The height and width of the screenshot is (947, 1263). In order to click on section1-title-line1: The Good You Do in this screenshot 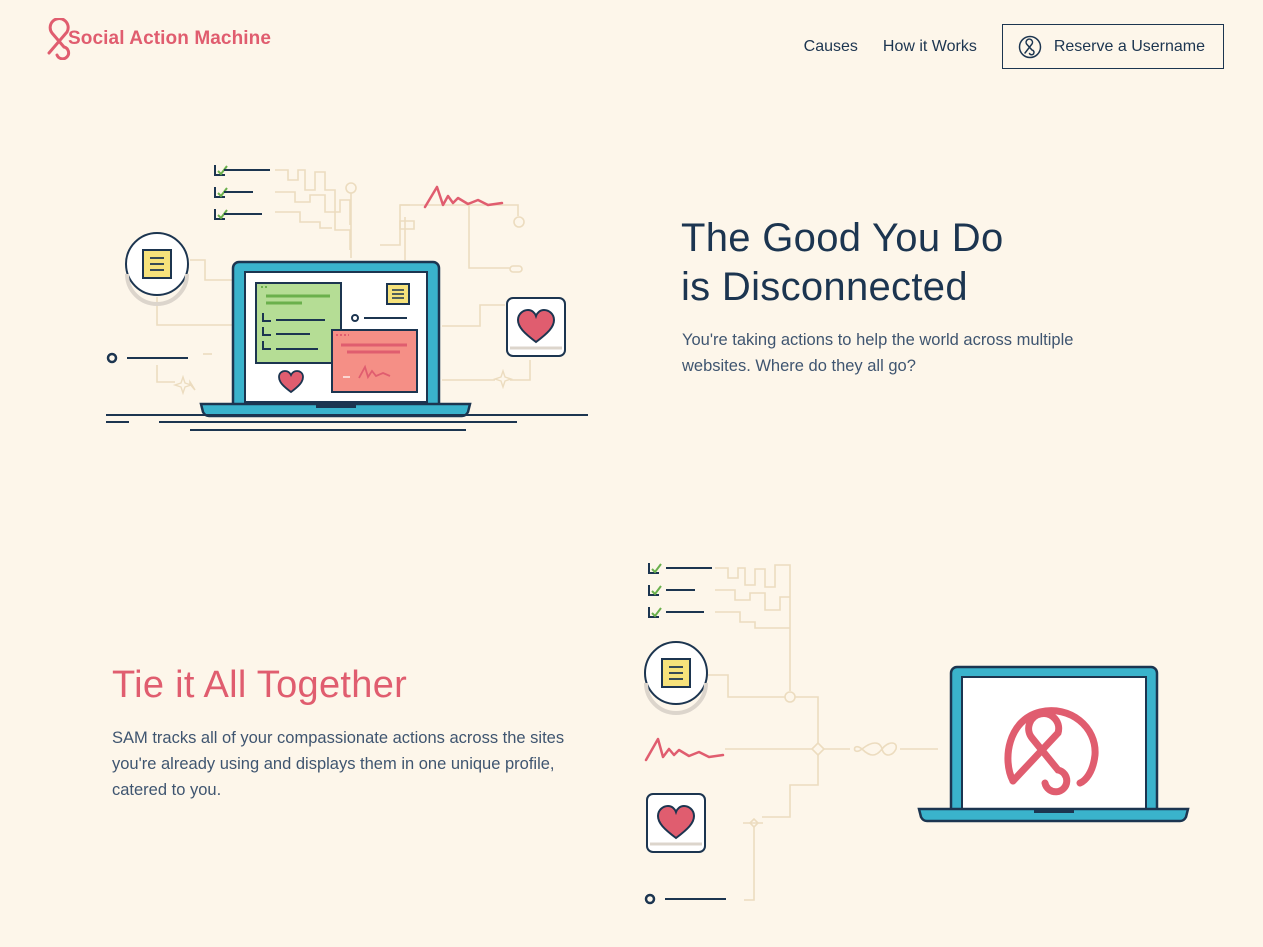, I will do `click(842, 238)`.